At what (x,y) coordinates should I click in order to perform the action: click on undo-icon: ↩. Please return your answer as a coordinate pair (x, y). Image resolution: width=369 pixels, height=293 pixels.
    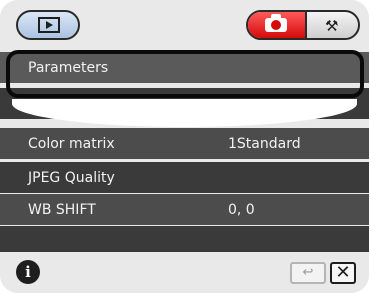
    Looking at the image, I should click on (308, 272).